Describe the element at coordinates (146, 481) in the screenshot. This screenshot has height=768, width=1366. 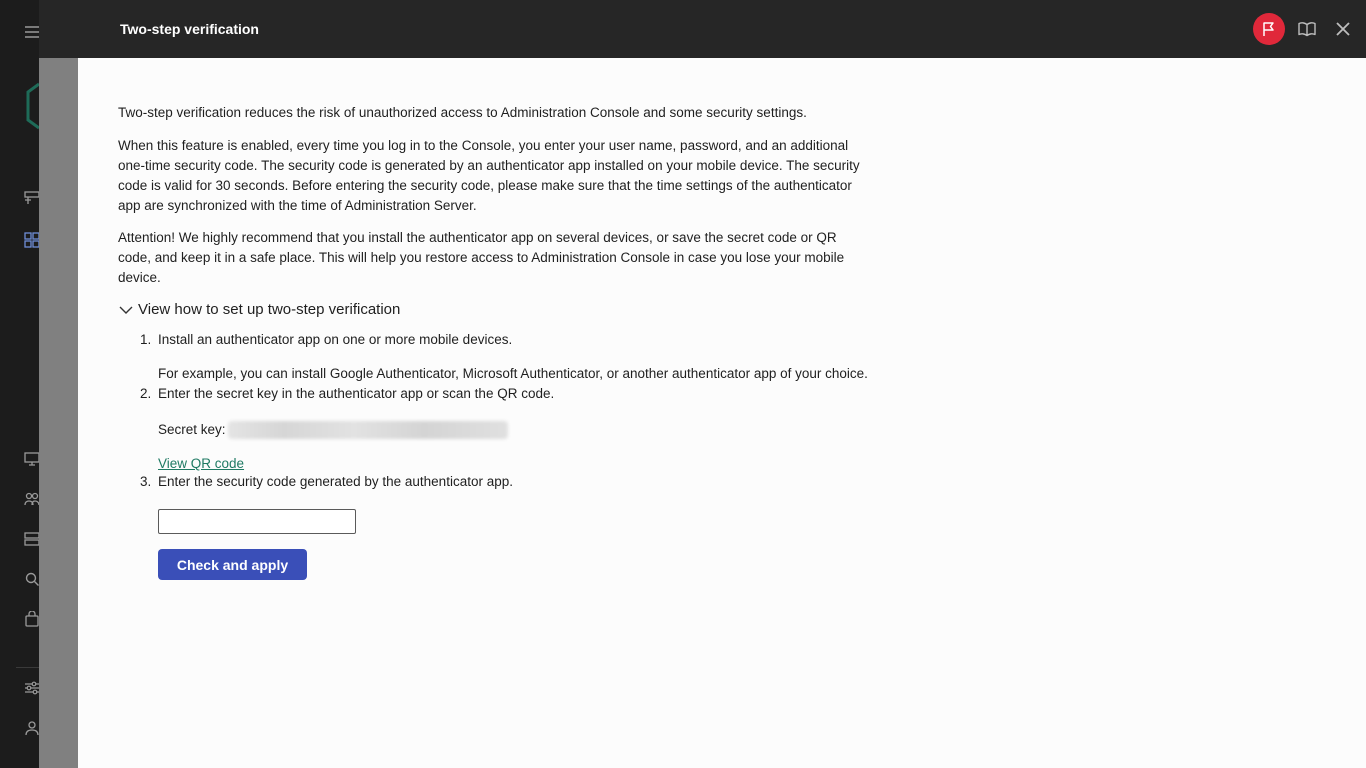
I see `step-number: 3.` at that location.